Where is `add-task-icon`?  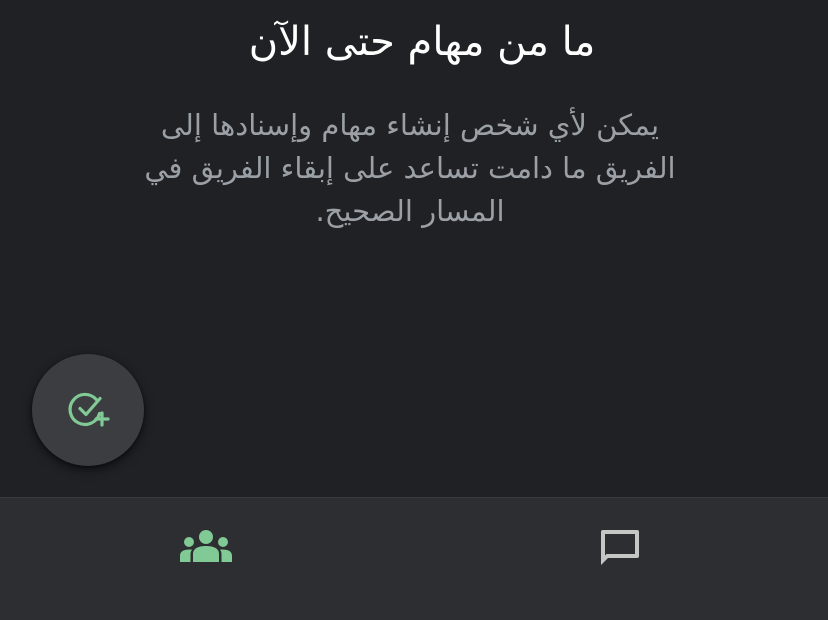
add-task-icon is located at coordinates (88, 410).